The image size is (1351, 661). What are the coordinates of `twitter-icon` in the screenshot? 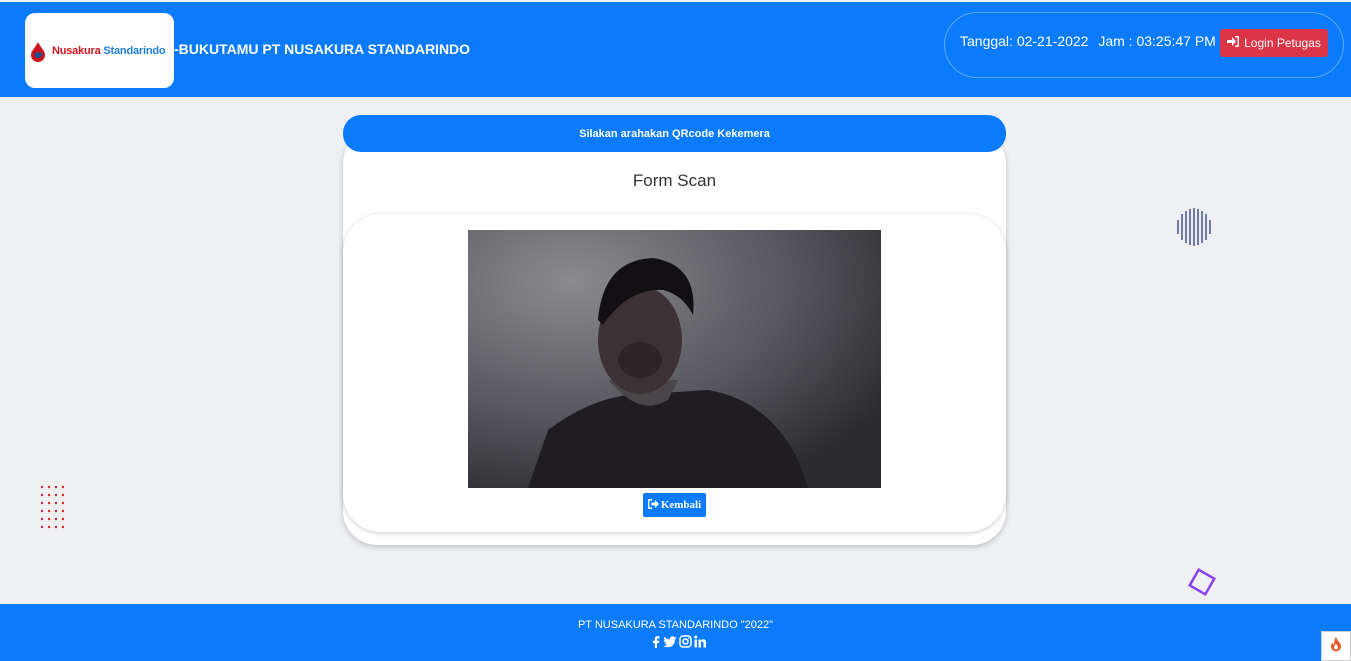 It's located at (670, 644).